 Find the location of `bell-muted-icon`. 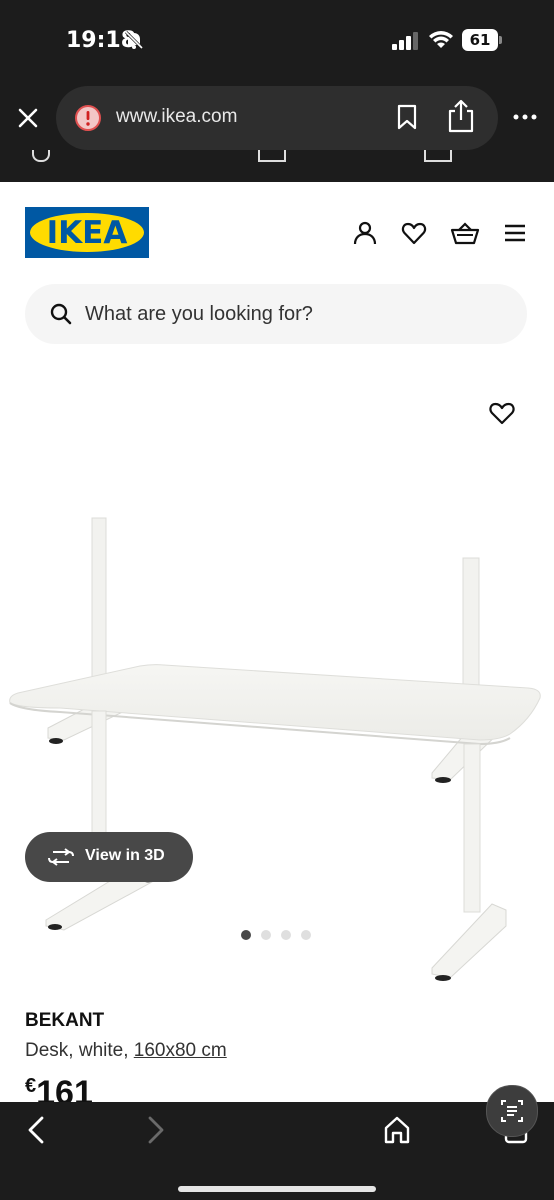

bell-muted-icon is located at coordinates (134, 42).